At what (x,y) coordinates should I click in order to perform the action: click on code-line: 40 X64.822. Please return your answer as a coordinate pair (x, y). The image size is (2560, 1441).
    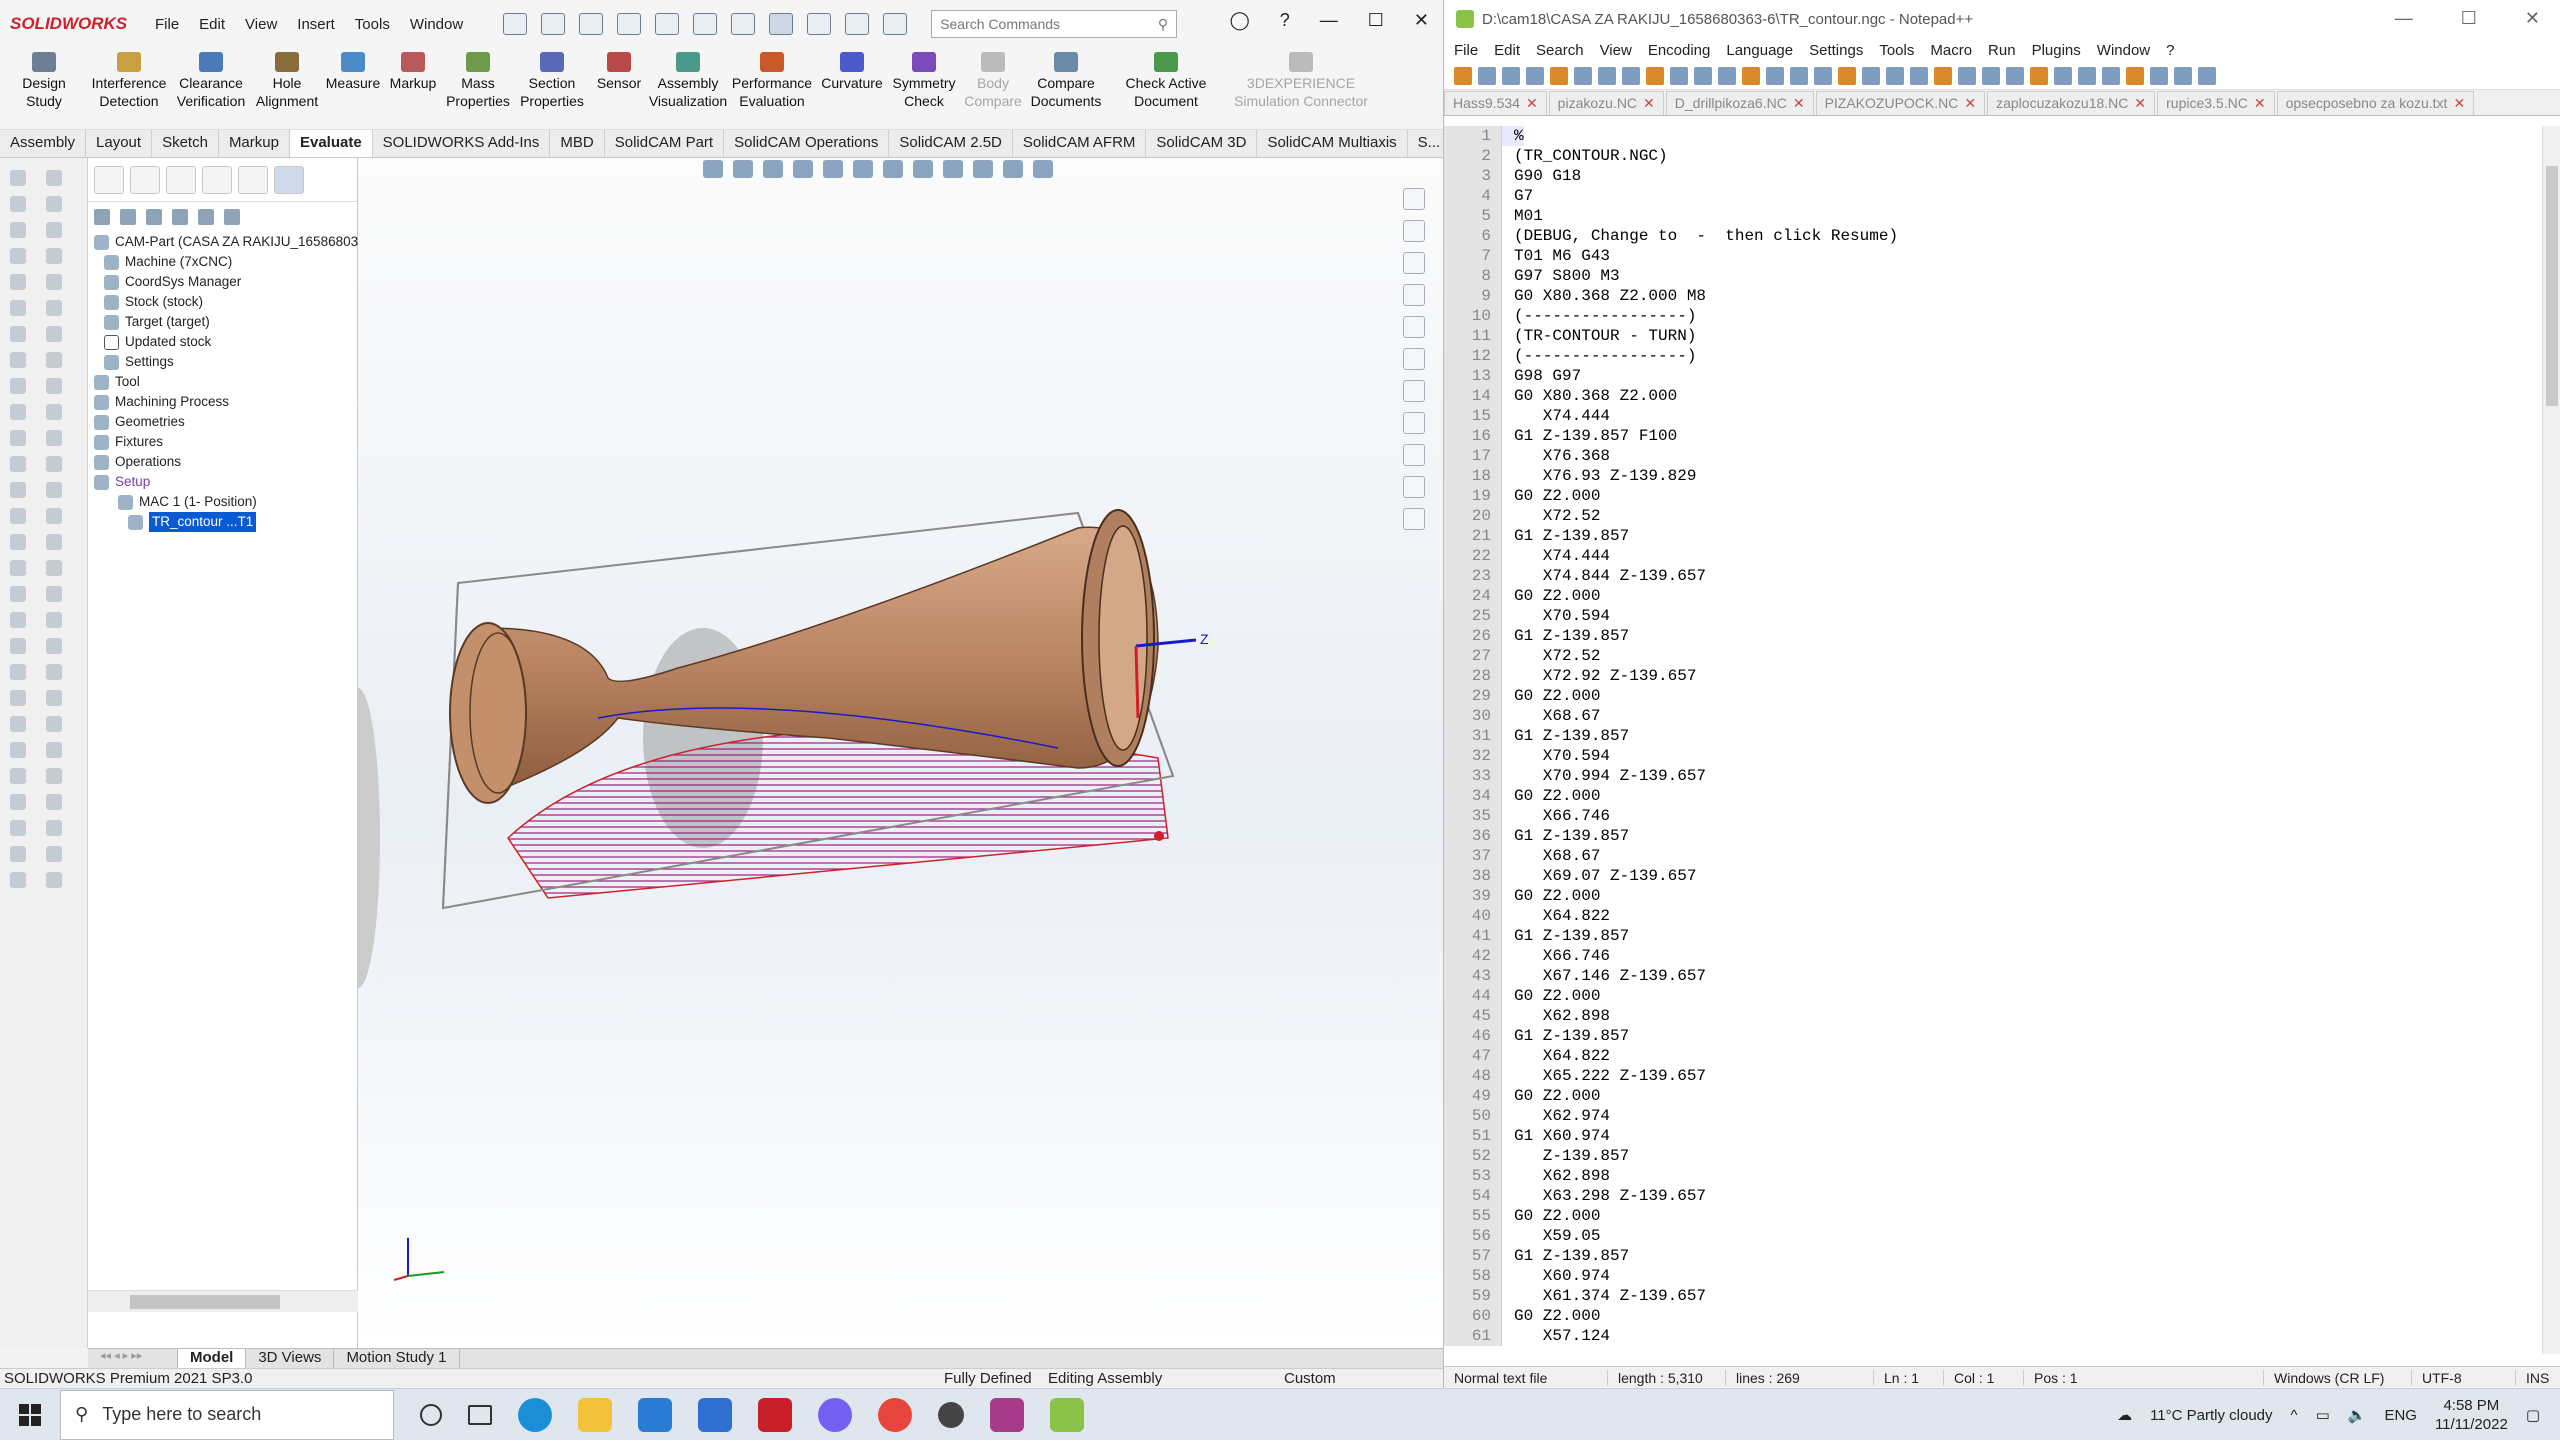
    Looking at the image, I should click on (2002, 916).